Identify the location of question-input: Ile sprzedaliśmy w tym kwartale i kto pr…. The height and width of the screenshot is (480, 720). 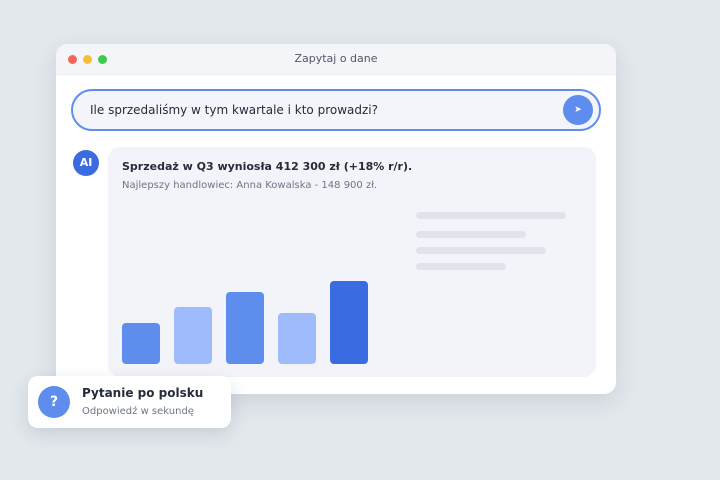
(336, 110).